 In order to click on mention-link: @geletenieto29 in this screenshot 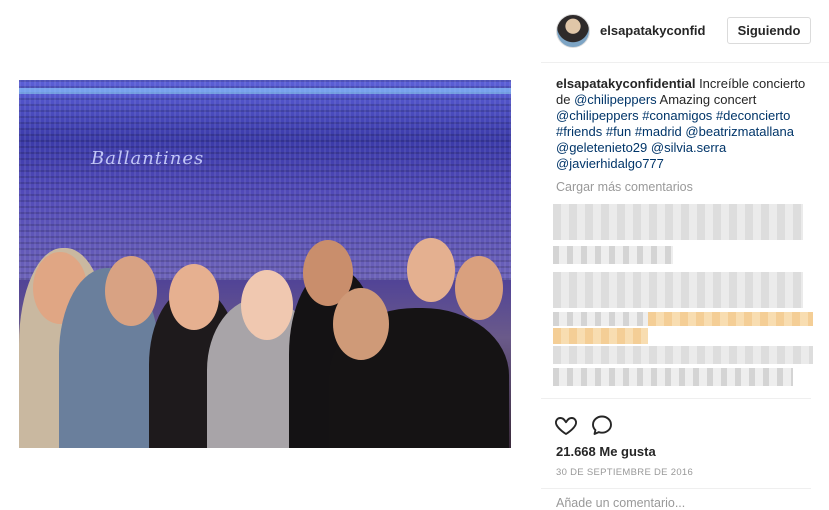, I will do `click(601, 147)`.